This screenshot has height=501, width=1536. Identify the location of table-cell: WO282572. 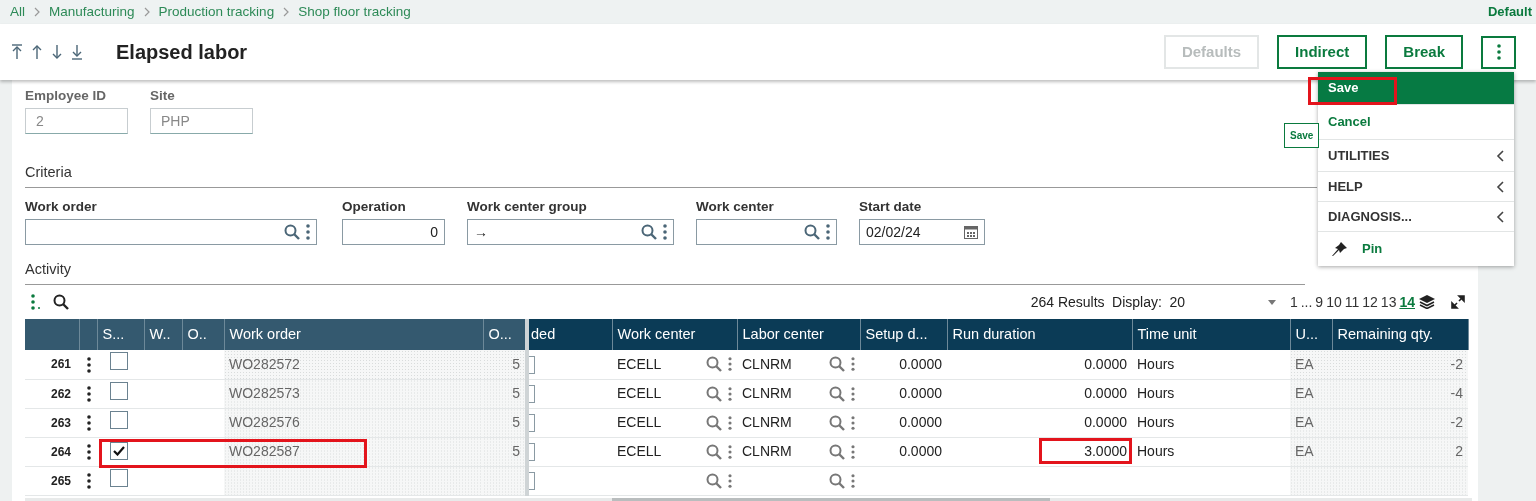
(264, 363).